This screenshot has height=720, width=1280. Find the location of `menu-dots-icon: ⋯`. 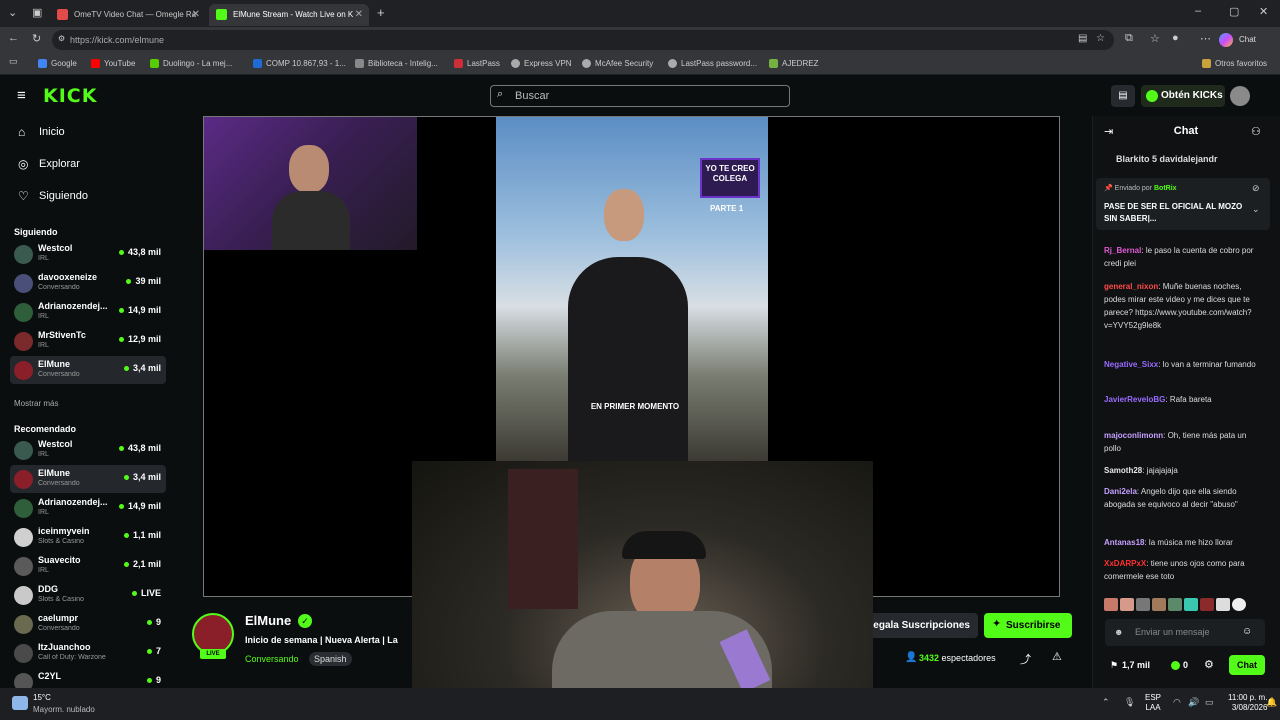

menu-dots-icon: ⋯ is located at coordinates (1205, 38).